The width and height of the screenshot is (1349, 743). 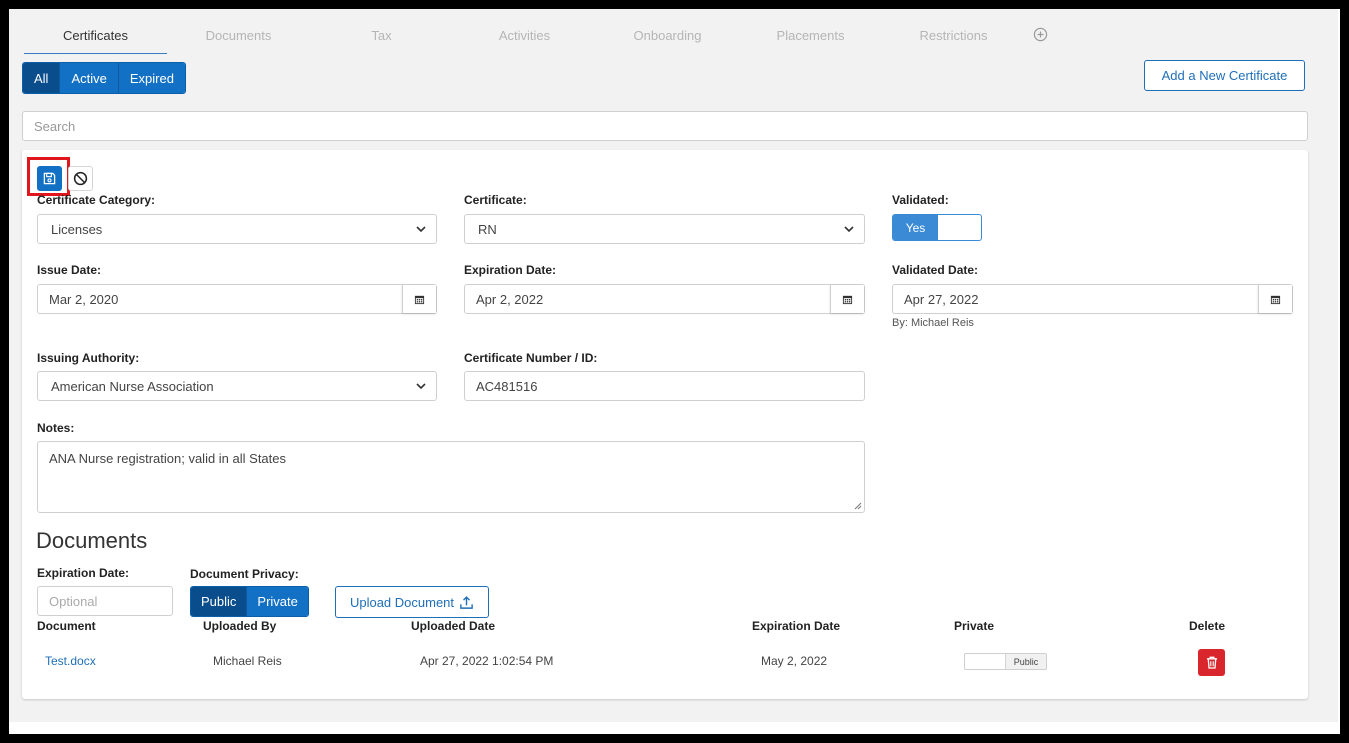 I want to click on document-expiration-label: Expiration Date:, so click(x=83, y=573).